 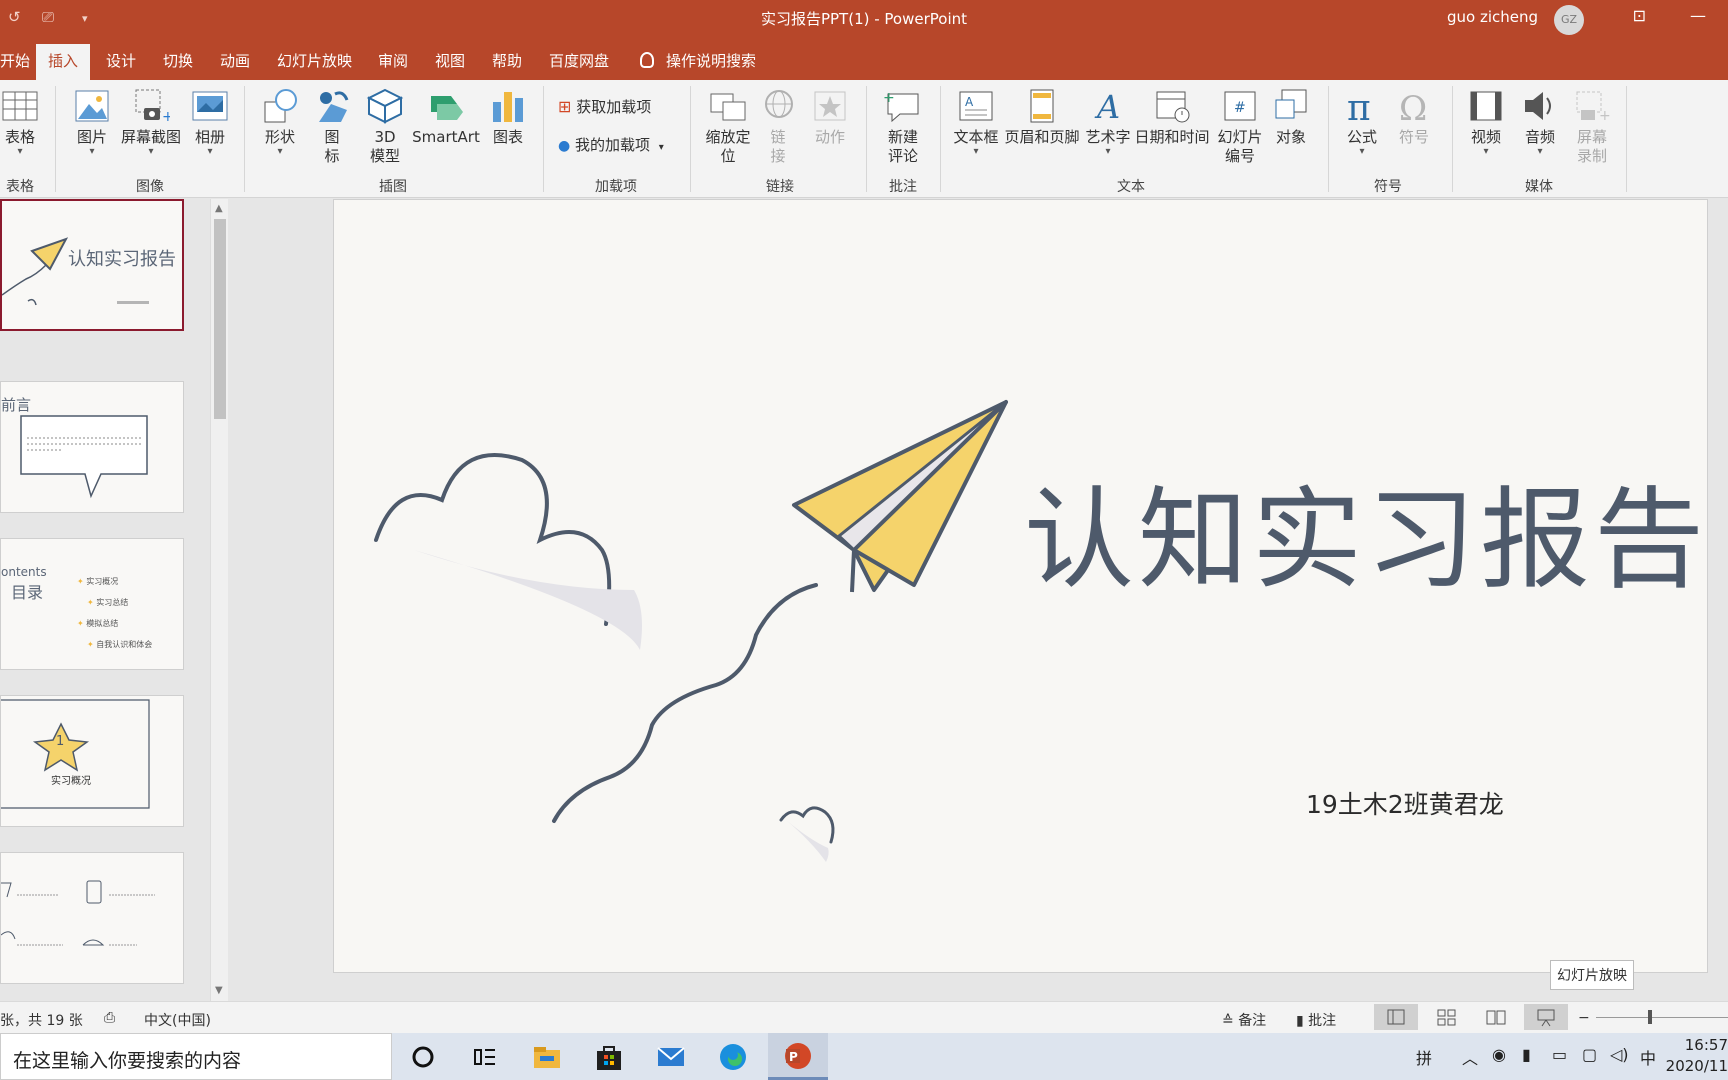 I want to click on smartart-button: SmartArt, so click(x=446, y=117).